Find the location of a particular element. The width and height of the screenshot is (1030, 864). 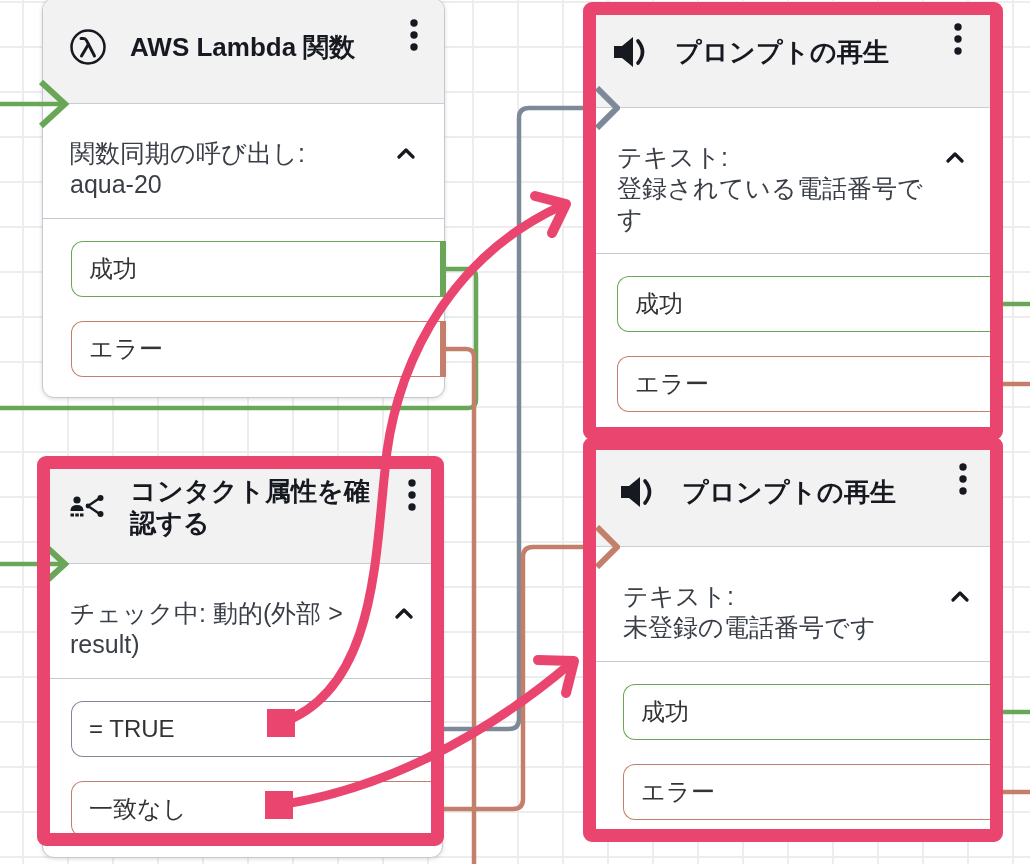

detail-text: 関数同期の呼び出し: is located at coordinates (187, 153).